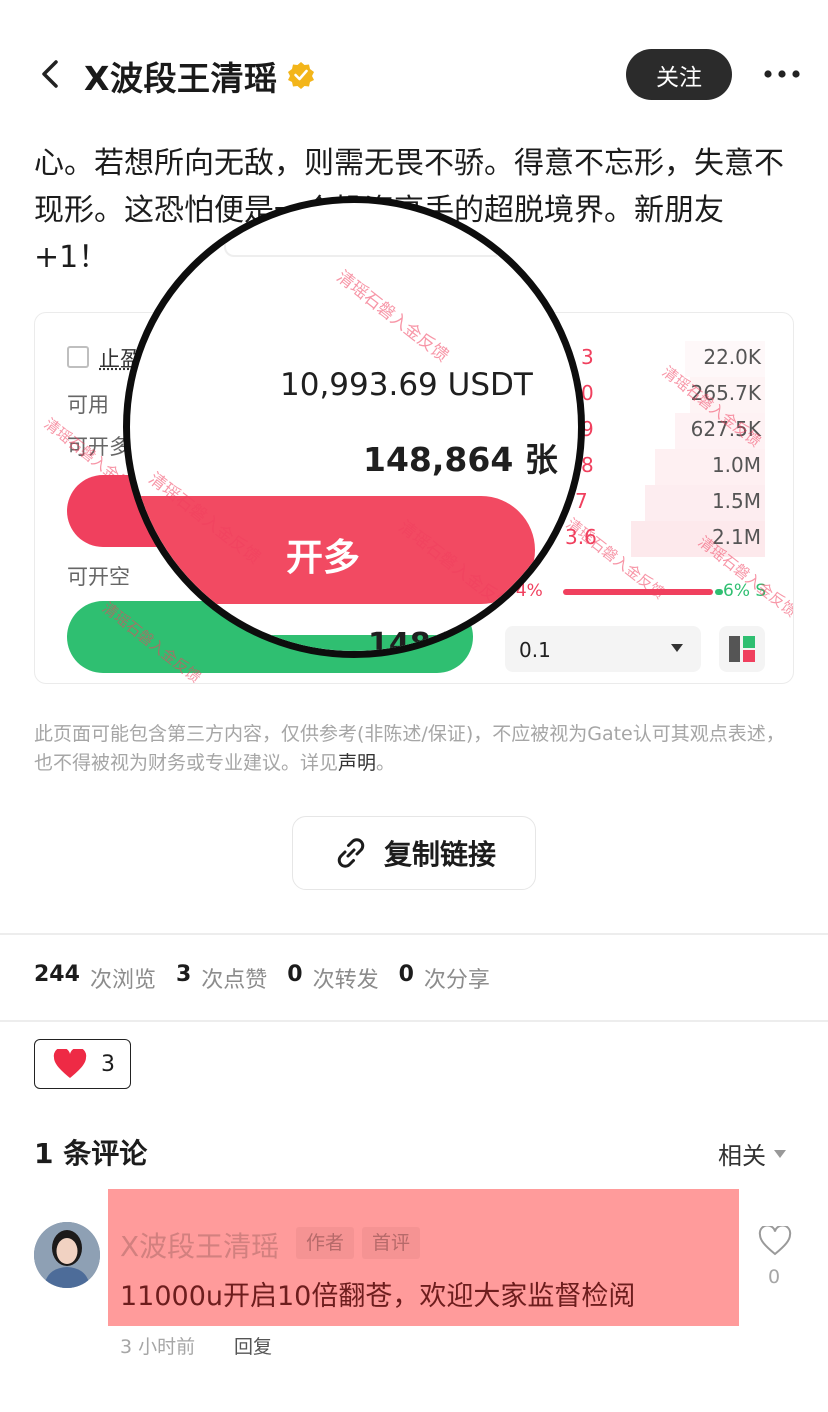 The height and width of the screenshot is (1412, 828). Describe the element at coordinates (98, 577) in the screenshot. I see `can-open-short-label: 可开空` at that location.